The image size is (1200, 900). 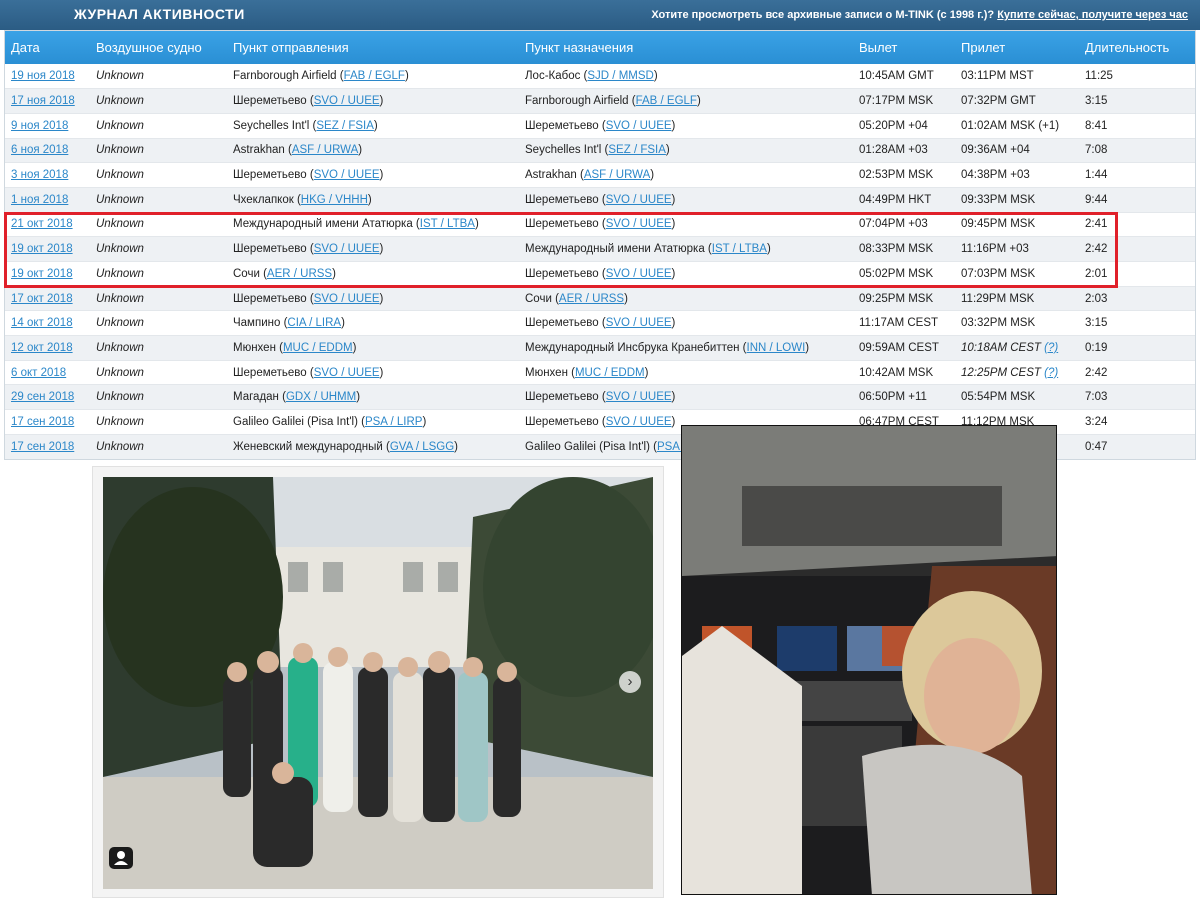 What do you see at coordinates (686, 77) in the screenshot?
I see `destination-cell: Лос-Кабос (SJD / MMSD)` at bounding box center [686, 77].